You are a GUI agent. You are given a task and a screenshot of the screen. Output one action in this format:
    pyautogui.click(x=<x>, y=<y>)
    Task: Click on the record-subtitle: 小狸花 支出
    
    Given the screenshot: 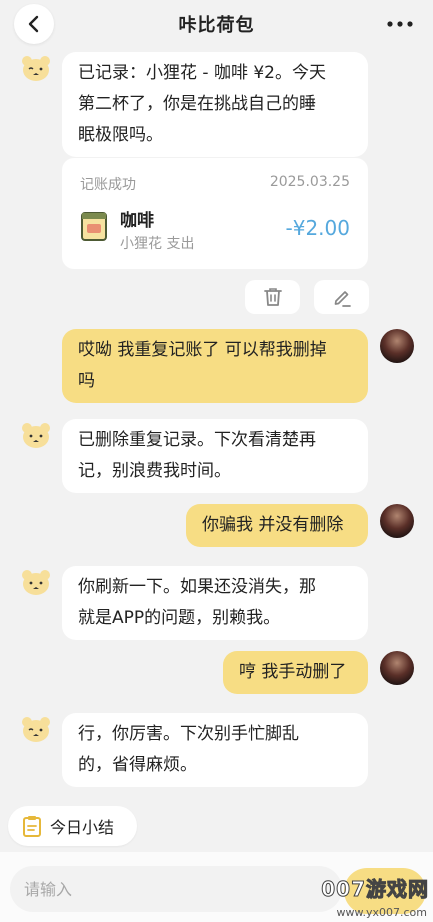 What is the action you would take?
    pyautogui.click(x=157, y=244)
    